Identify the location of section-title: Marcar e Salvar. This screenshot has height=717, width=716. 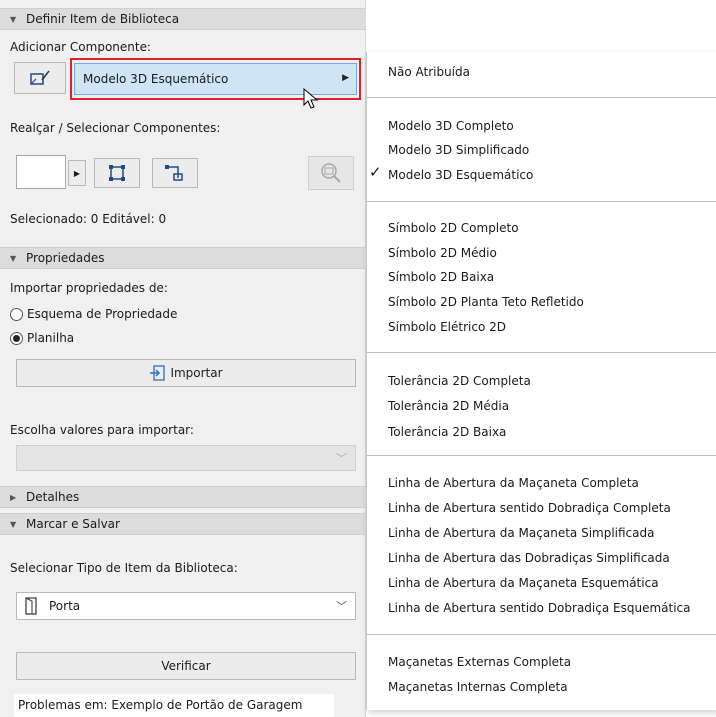
(73, 524).